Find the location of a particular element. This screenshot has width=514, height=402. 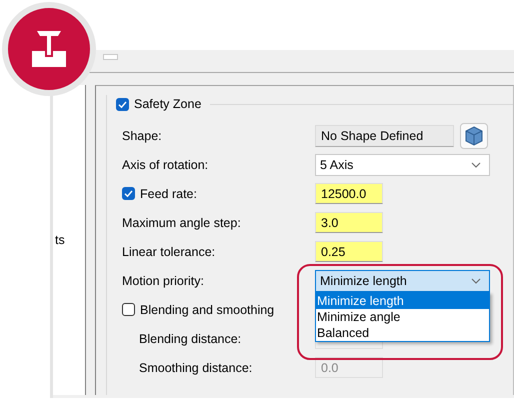

field-label: Shape: is located at coordinates (142, 135).